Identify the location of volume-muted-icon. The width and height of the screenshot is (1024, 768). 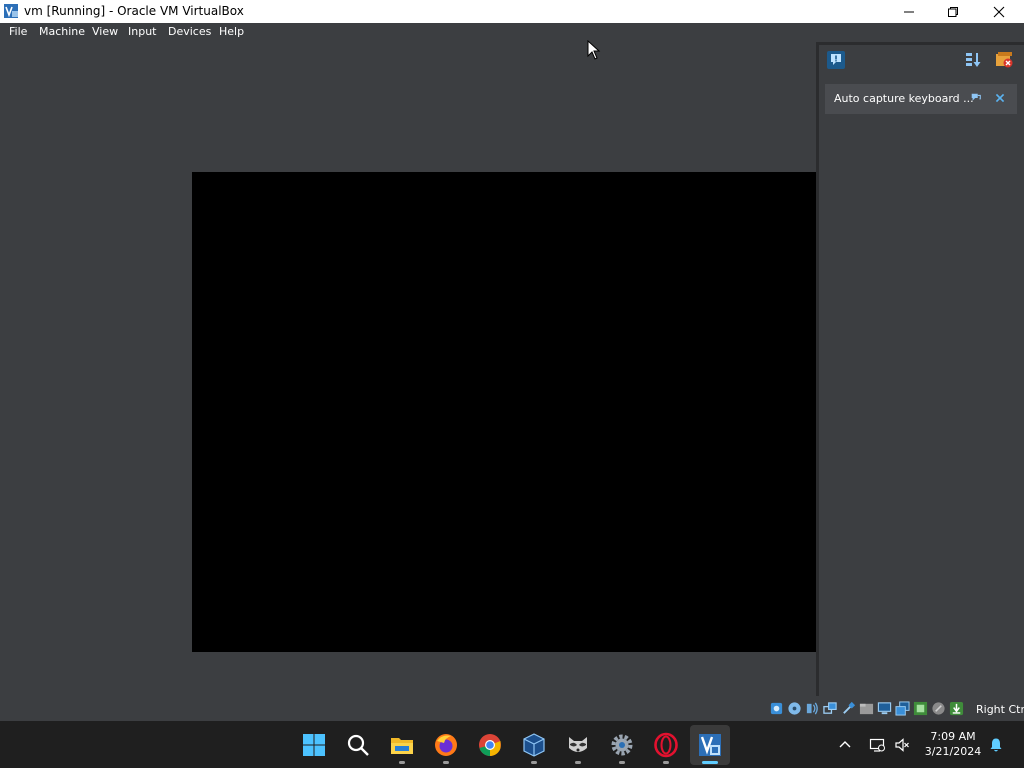
(902, 744).